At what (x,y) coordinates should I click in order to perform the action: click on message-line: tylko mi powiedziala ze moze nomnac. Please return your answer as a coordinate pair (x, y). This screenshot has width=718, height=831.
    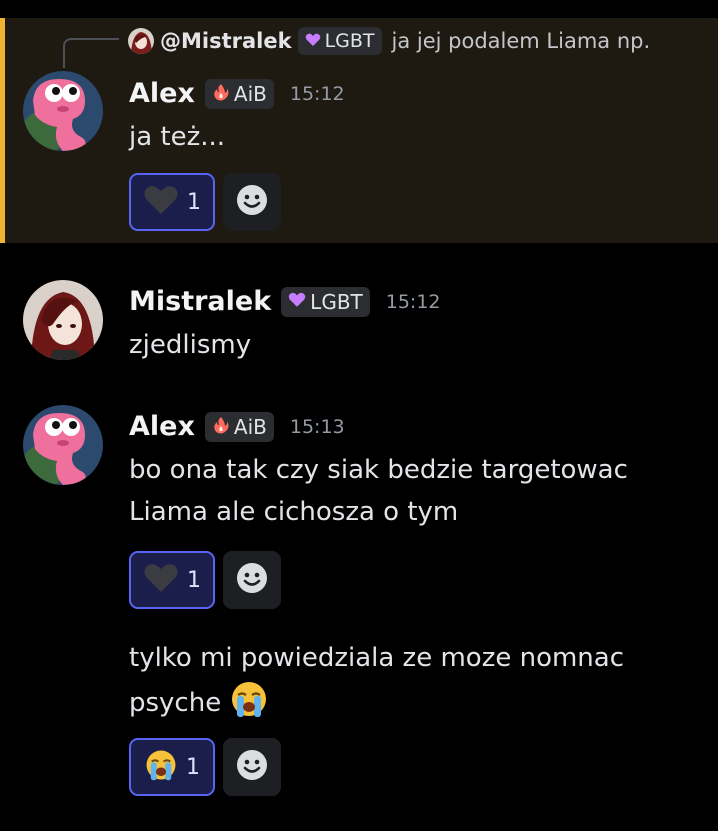
    Looking at the image, I should click on (377, 658).